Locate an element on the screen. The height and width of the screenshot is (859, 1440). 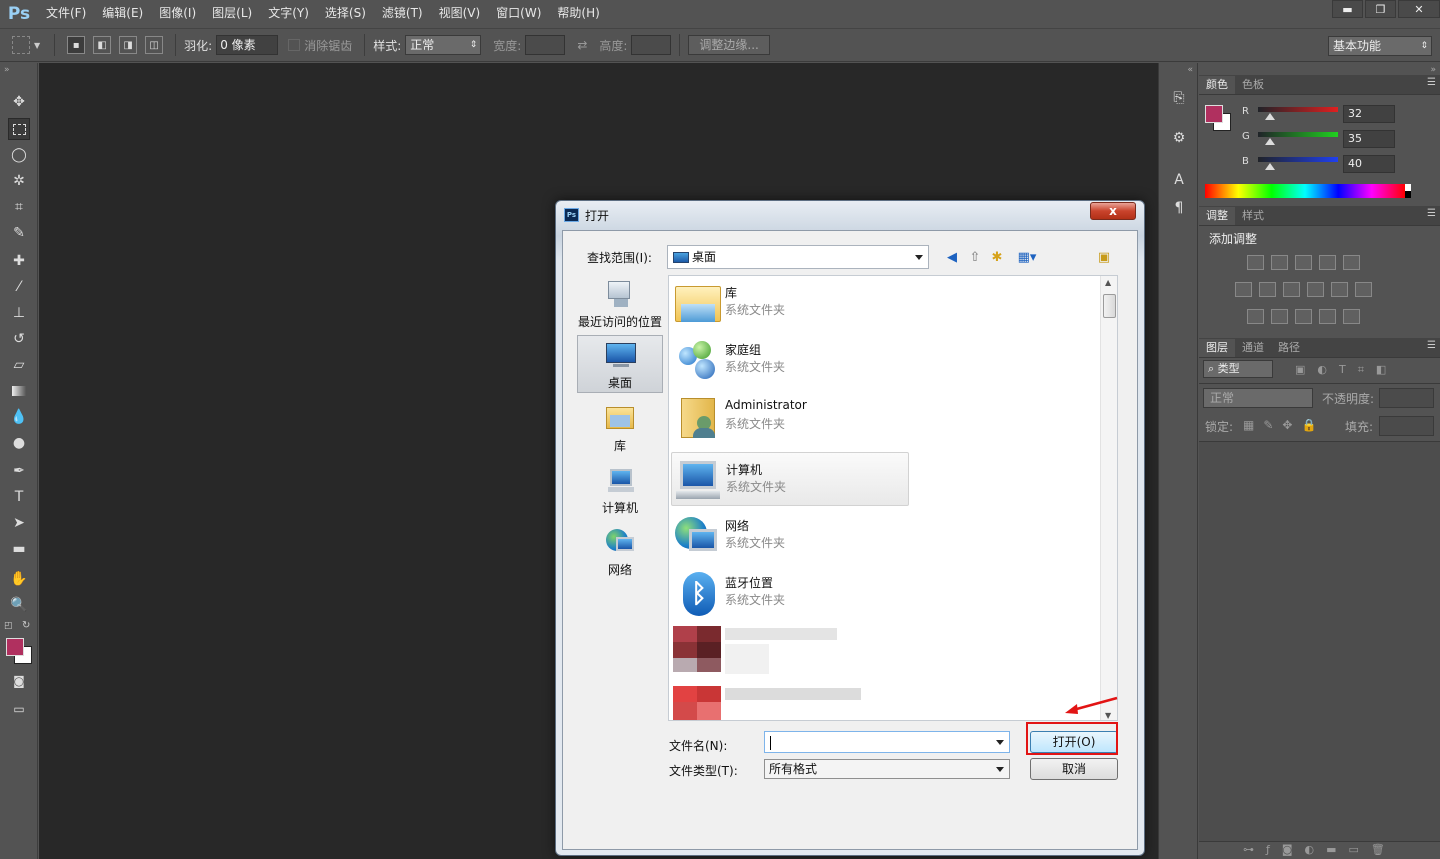
dialog-close-button: x is located at coordinates (1113, 211).